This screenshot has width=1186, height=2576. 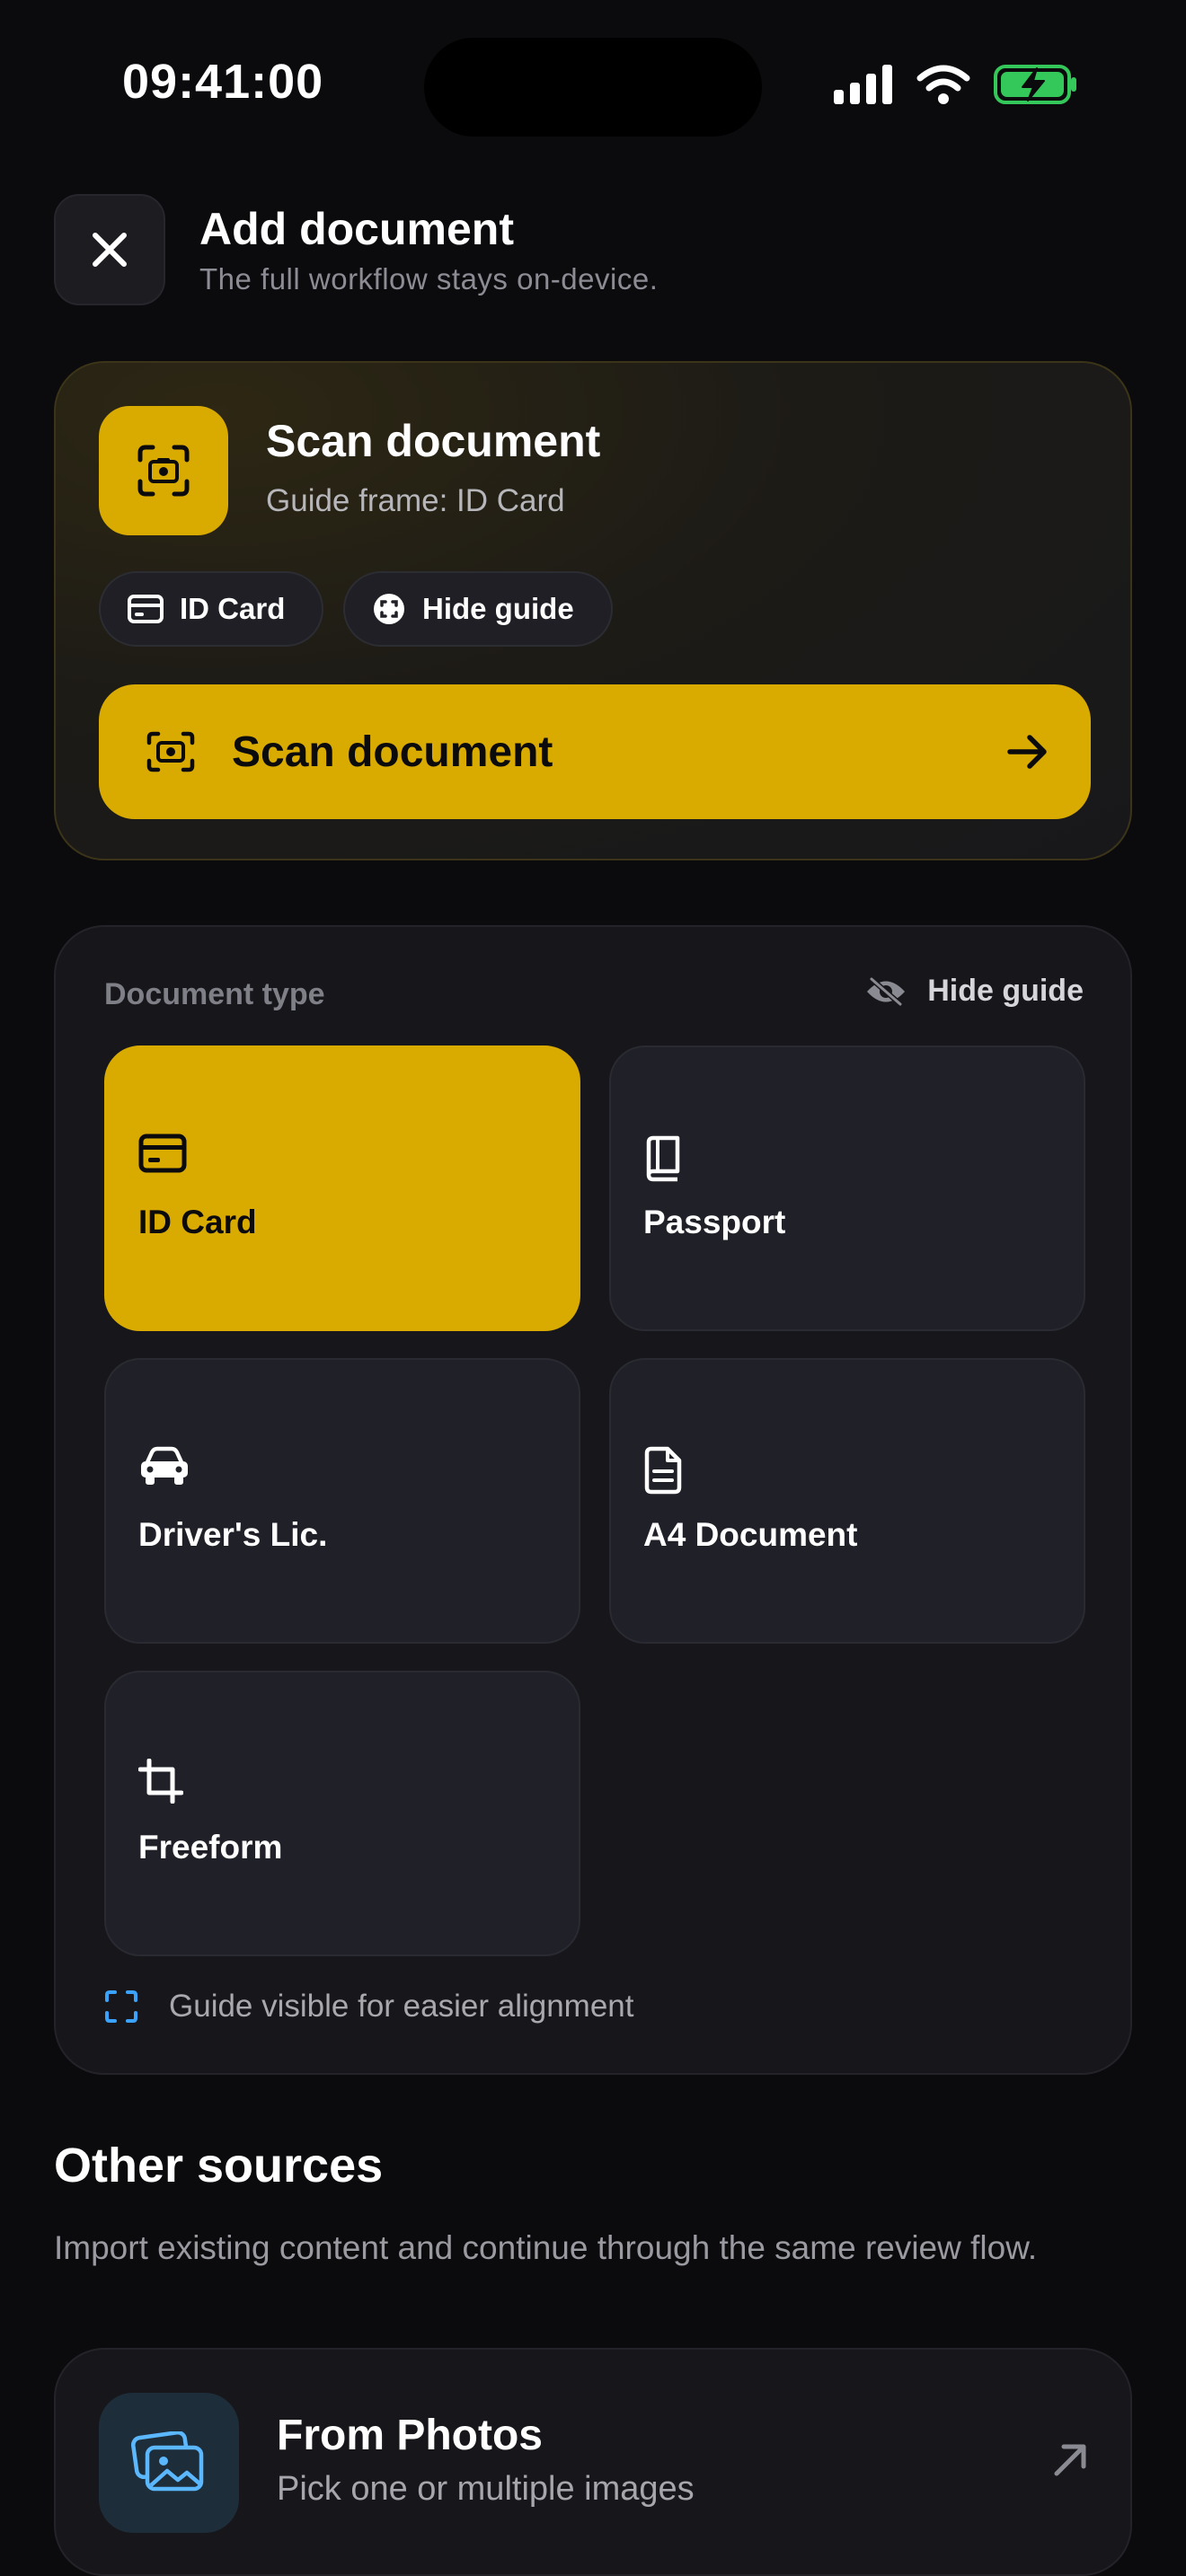 I want to click on chip-id-card: ID Card, so click(x=211, y=609).